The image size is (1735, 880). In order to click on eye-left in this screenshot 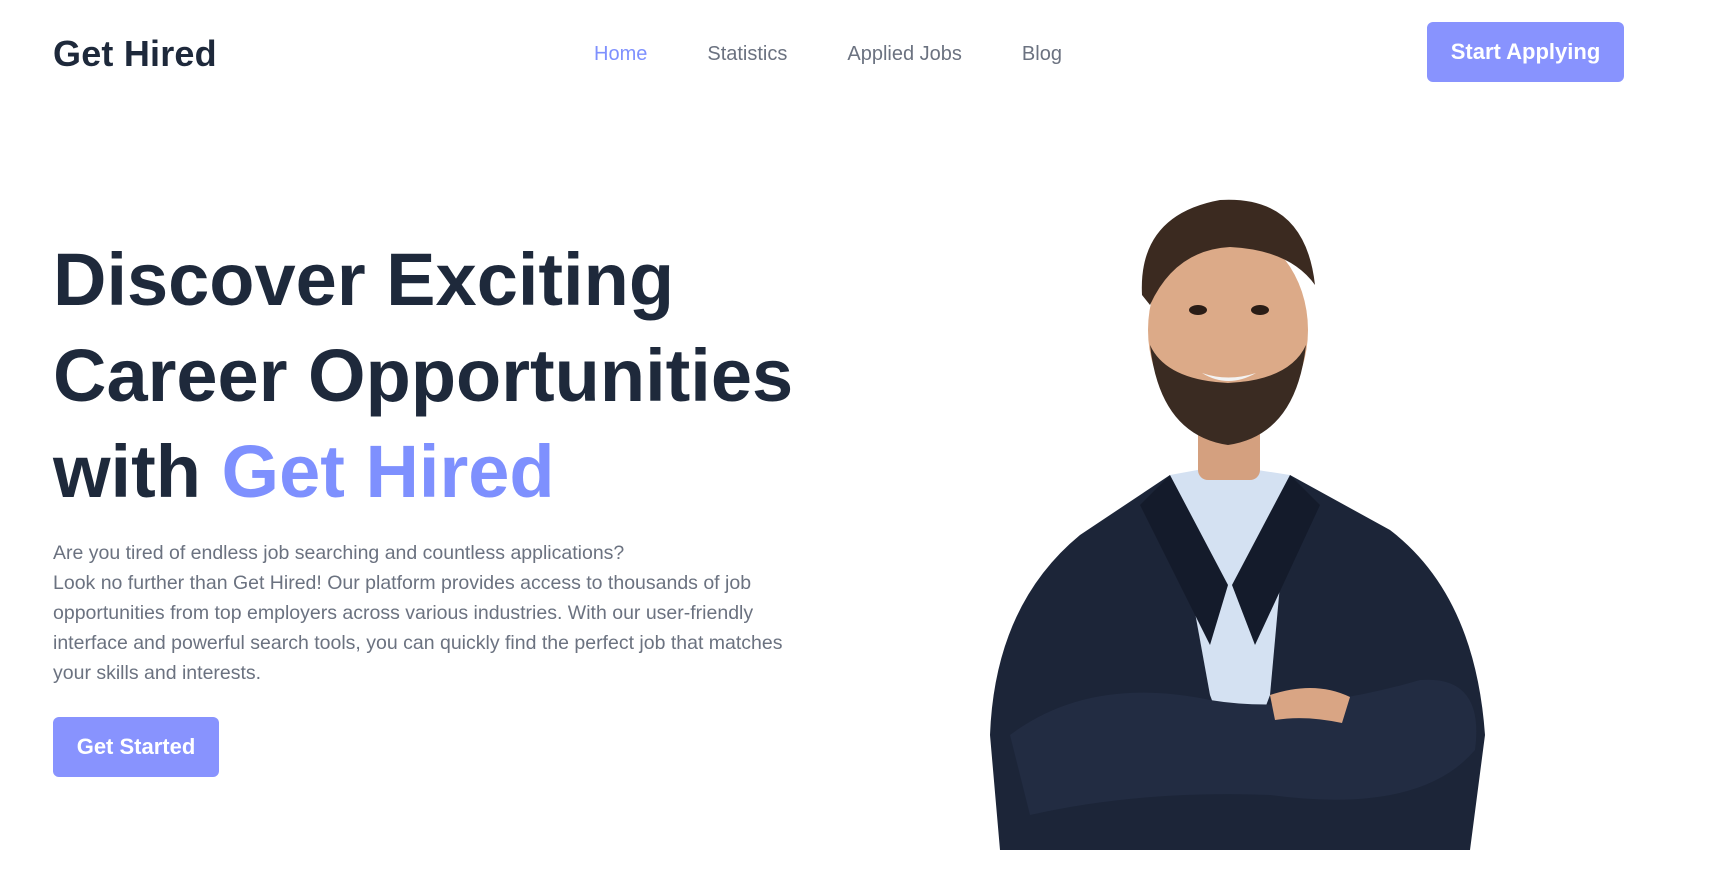, I will do `click(1198, 310)`.